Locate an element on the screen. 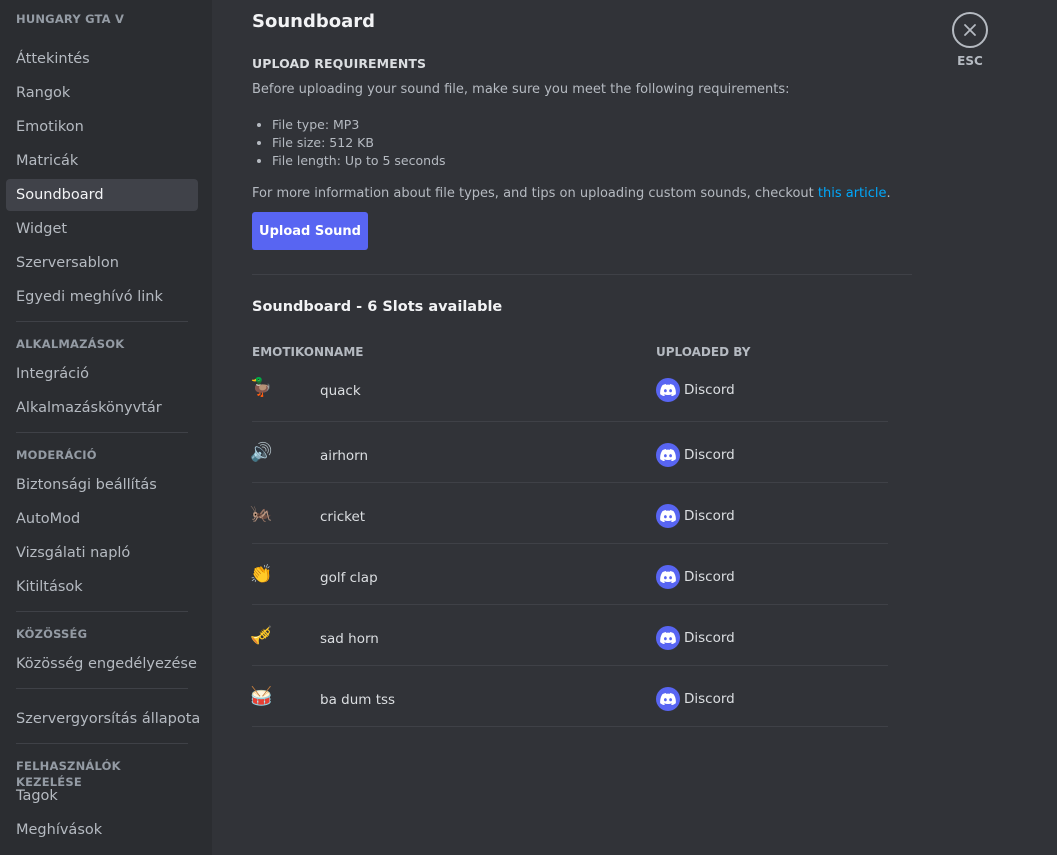  sidebar-item-egyedi-meghivo-link: Egyedi meghívó link is located at coordinates (102, 297).